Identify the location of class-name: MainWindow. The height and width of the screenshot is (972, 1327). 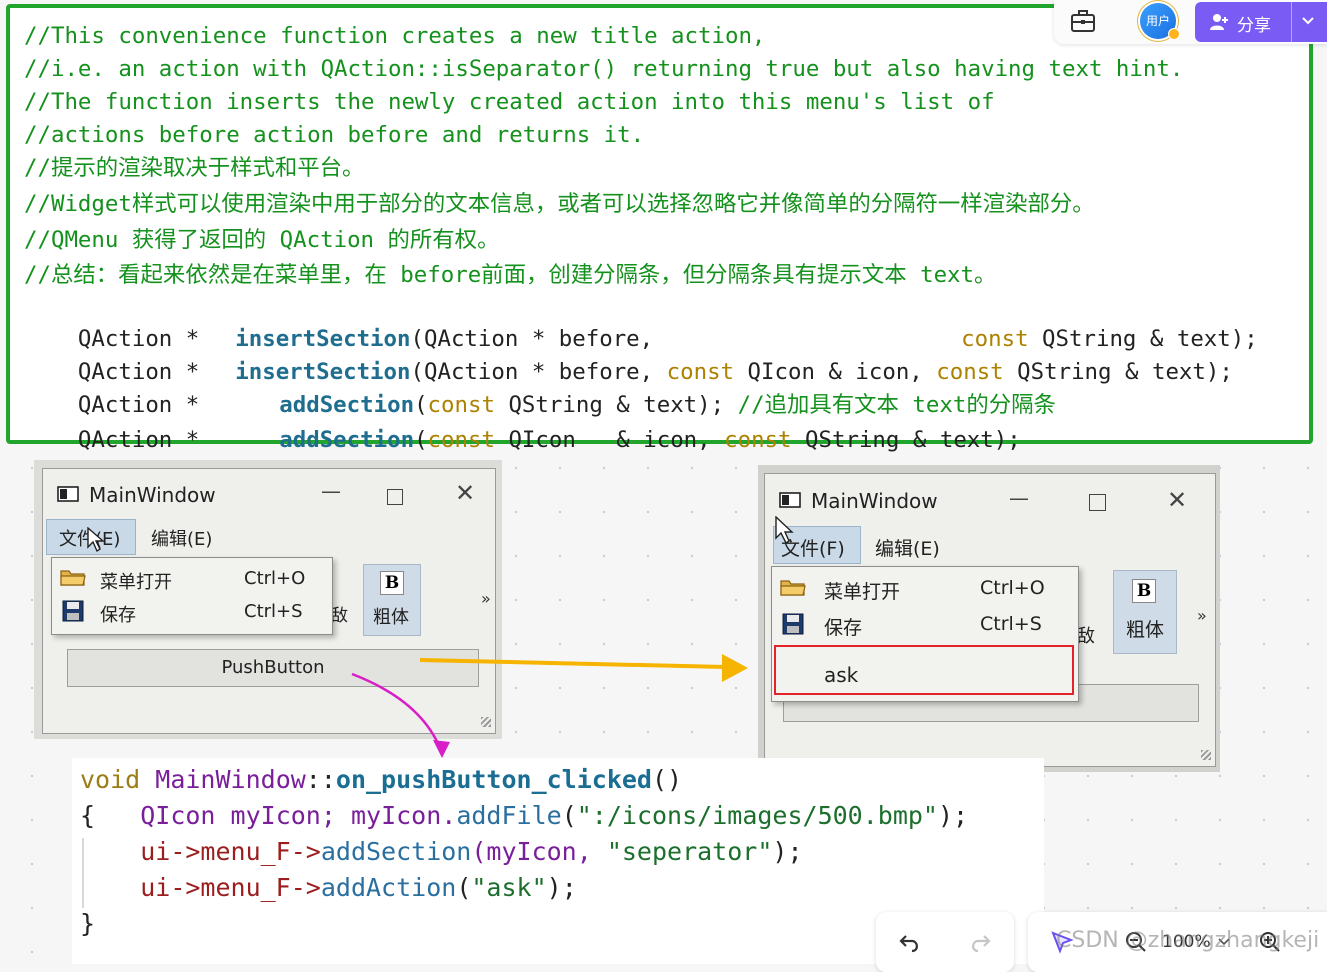
(230, 779).